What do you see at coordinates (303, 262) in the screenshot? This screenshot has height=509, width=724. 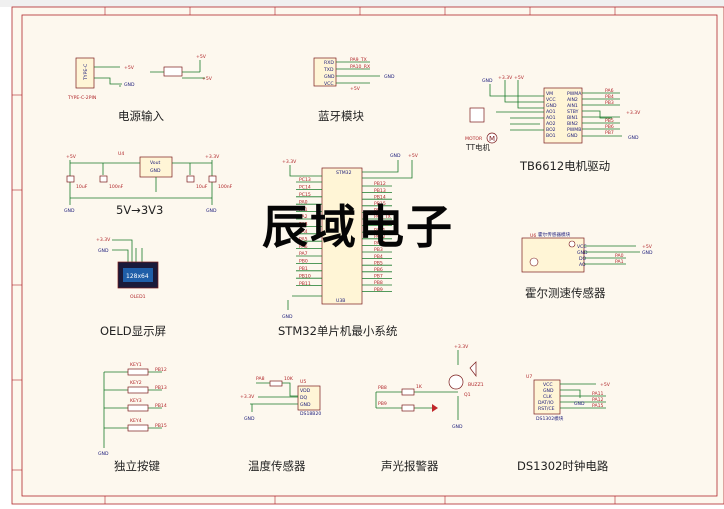 I see `stm32-left-net: PB0` at bounding box center [303, 262].